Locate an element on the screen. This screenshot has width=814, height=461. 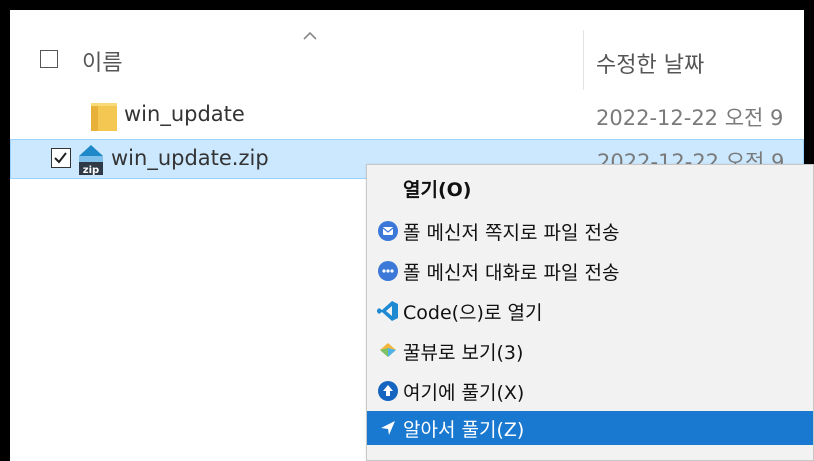
file-name: win_update.zip is located at coordinates (190, 158).